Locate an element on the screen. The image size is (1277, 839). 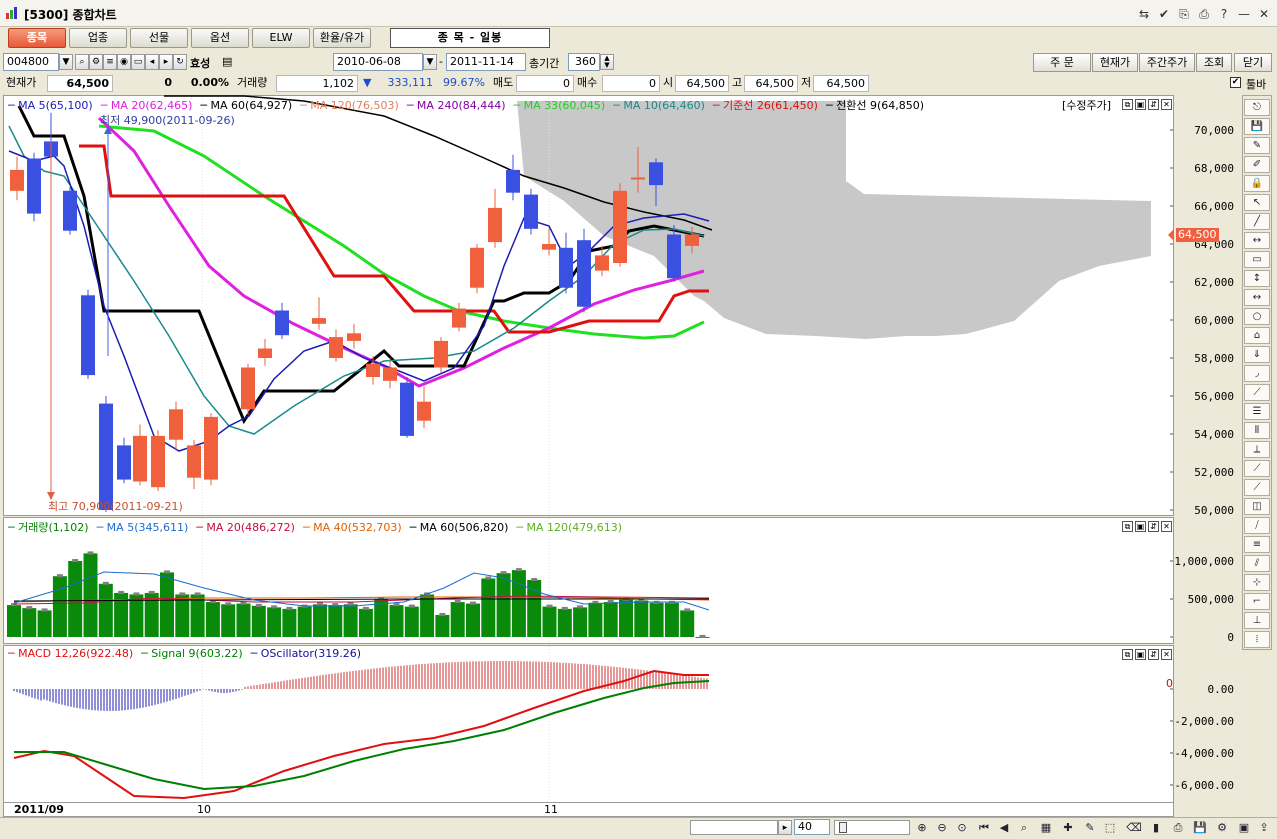
pane-maximize-icon: ▣ is located at coordinates (1140, 104).